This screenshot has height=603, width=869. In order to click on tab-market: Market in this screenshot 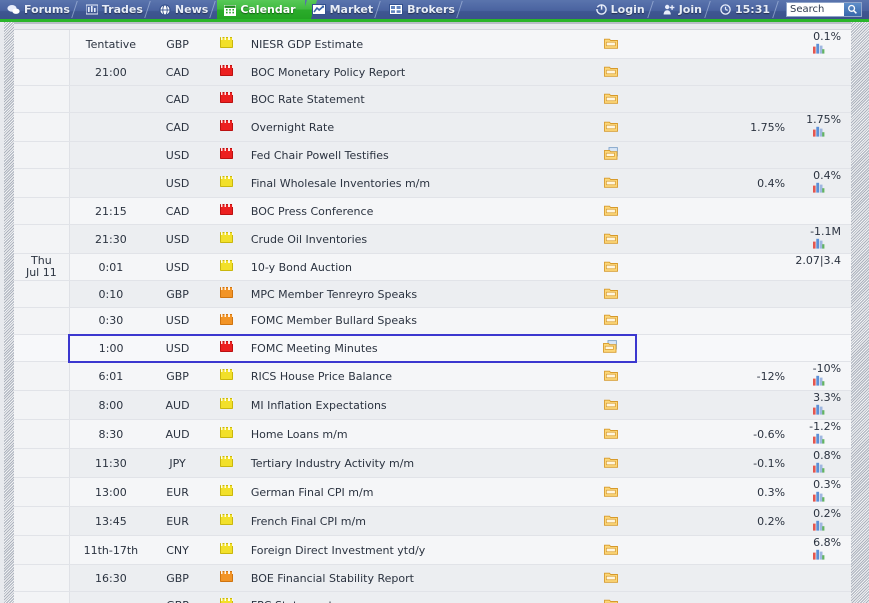, I will do `click(344, 9)`.